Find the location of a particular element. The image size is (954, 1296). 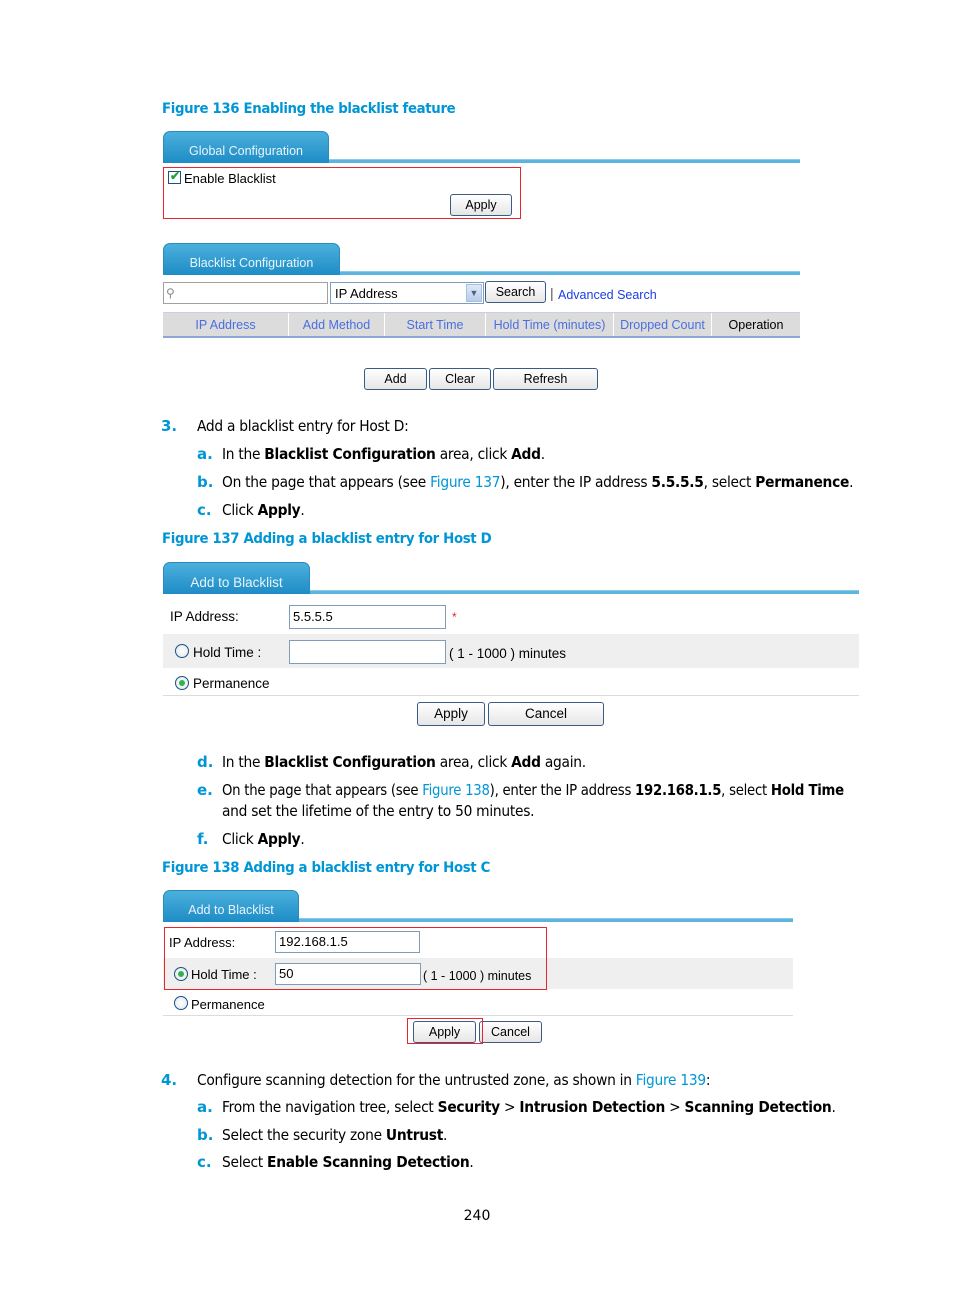

radio-selected-dot is located at coordinates (182, 683).